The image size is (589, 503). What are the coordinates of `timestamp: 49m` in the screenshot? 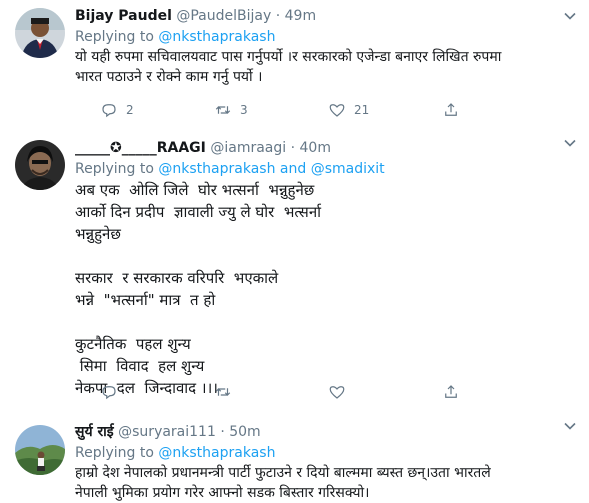 It's located at (300, 16).